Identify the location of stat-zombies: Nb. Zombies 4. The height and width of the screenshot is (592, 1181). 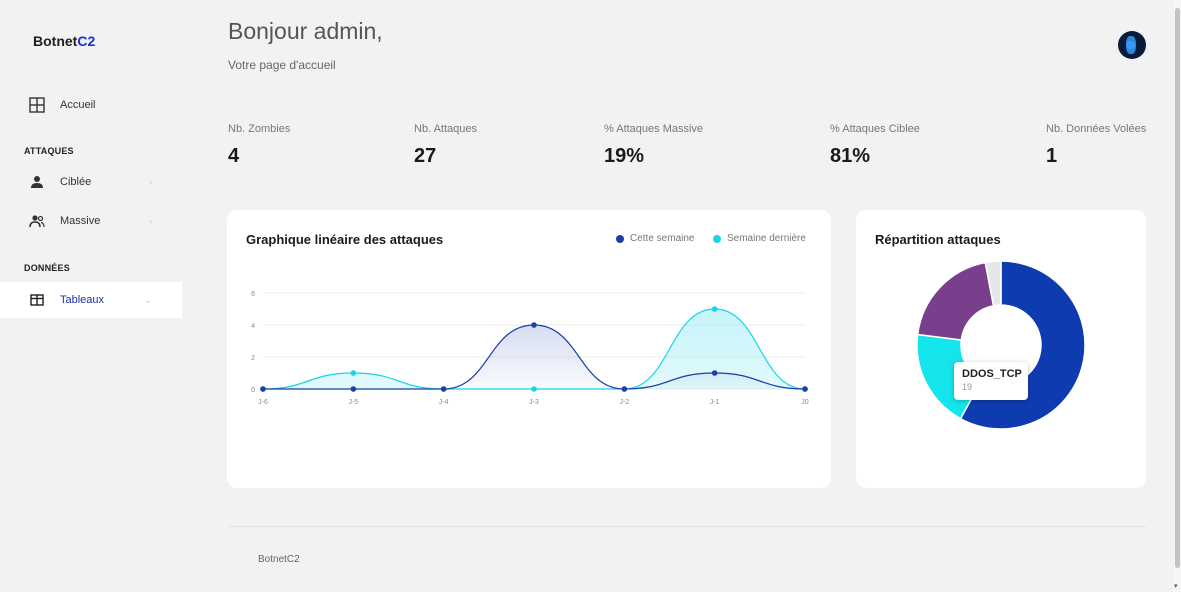
(259, 145).